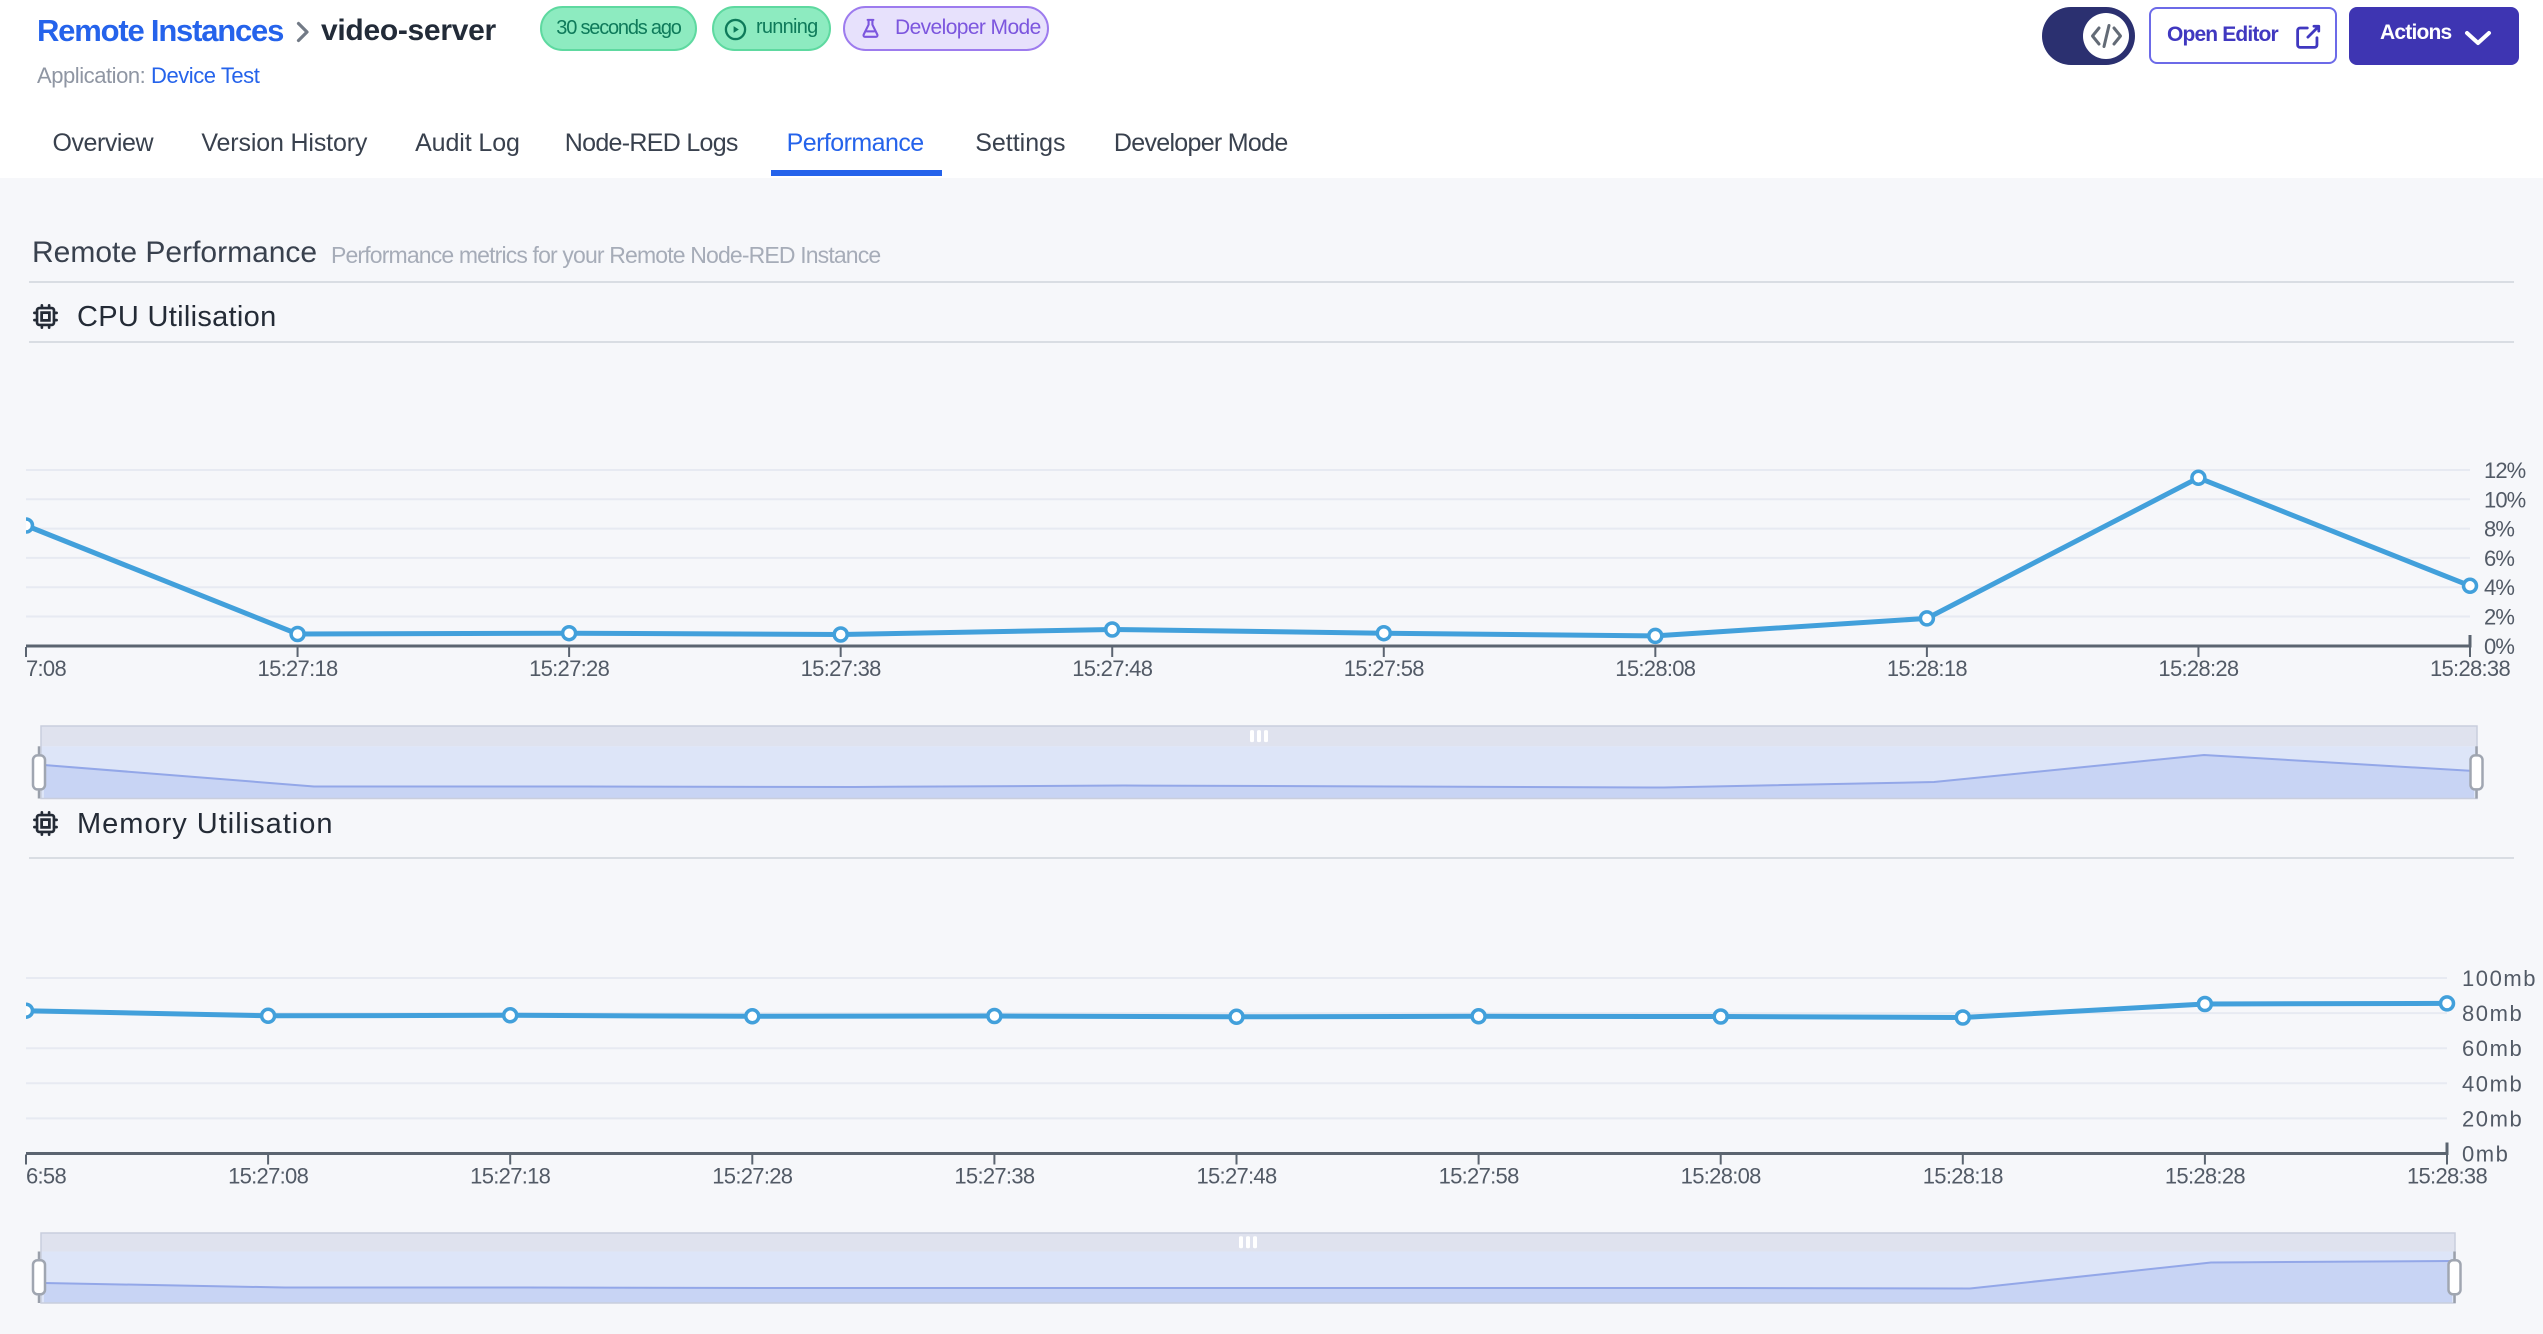 The height and width of the screenshot is (1334, 2543). What do you see at coordinates (46, 1176) in the screenshot?
I see `svg-text: 6:58` at bounding box center [46, 1176].